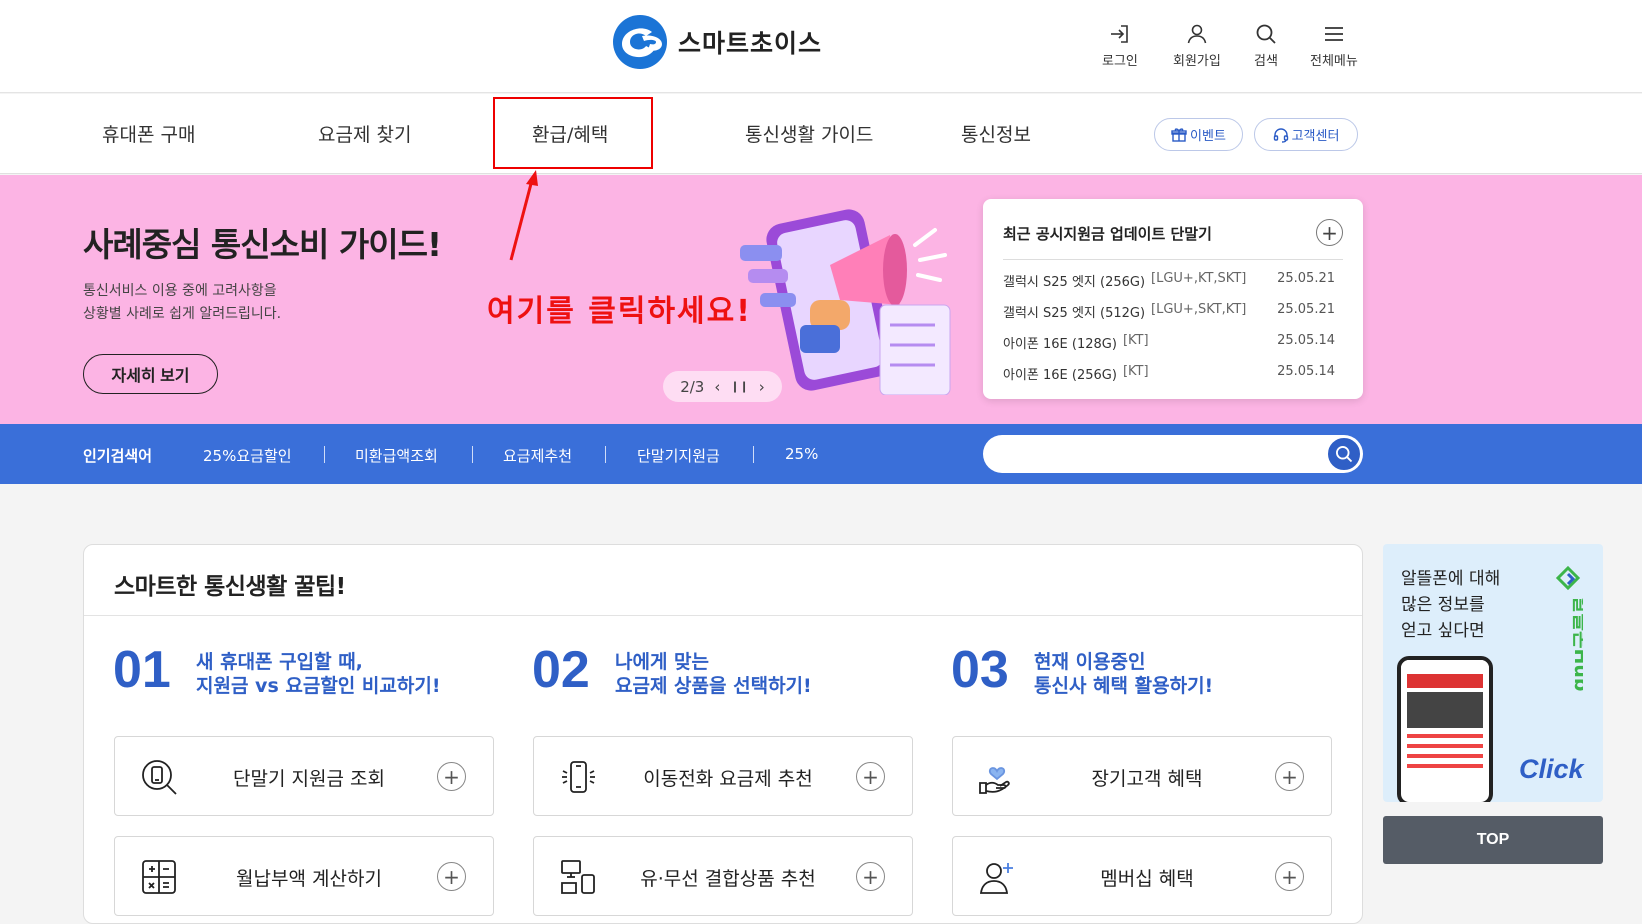 The height and width of the screenshot is (924, 1642). Describe the element at coordinates (1197, 45) in the screenshot. I see `signup-link: 회원가입` at that location.